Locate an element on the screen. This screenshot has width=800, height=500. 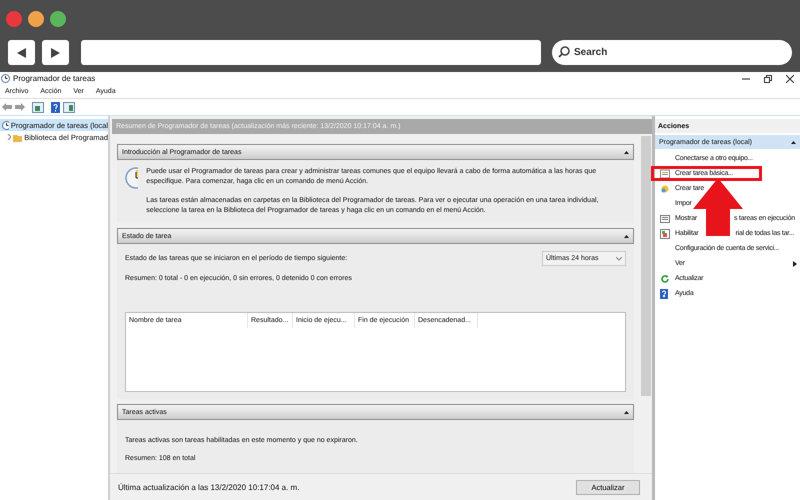
address-field is located at coordinates (311, 52).